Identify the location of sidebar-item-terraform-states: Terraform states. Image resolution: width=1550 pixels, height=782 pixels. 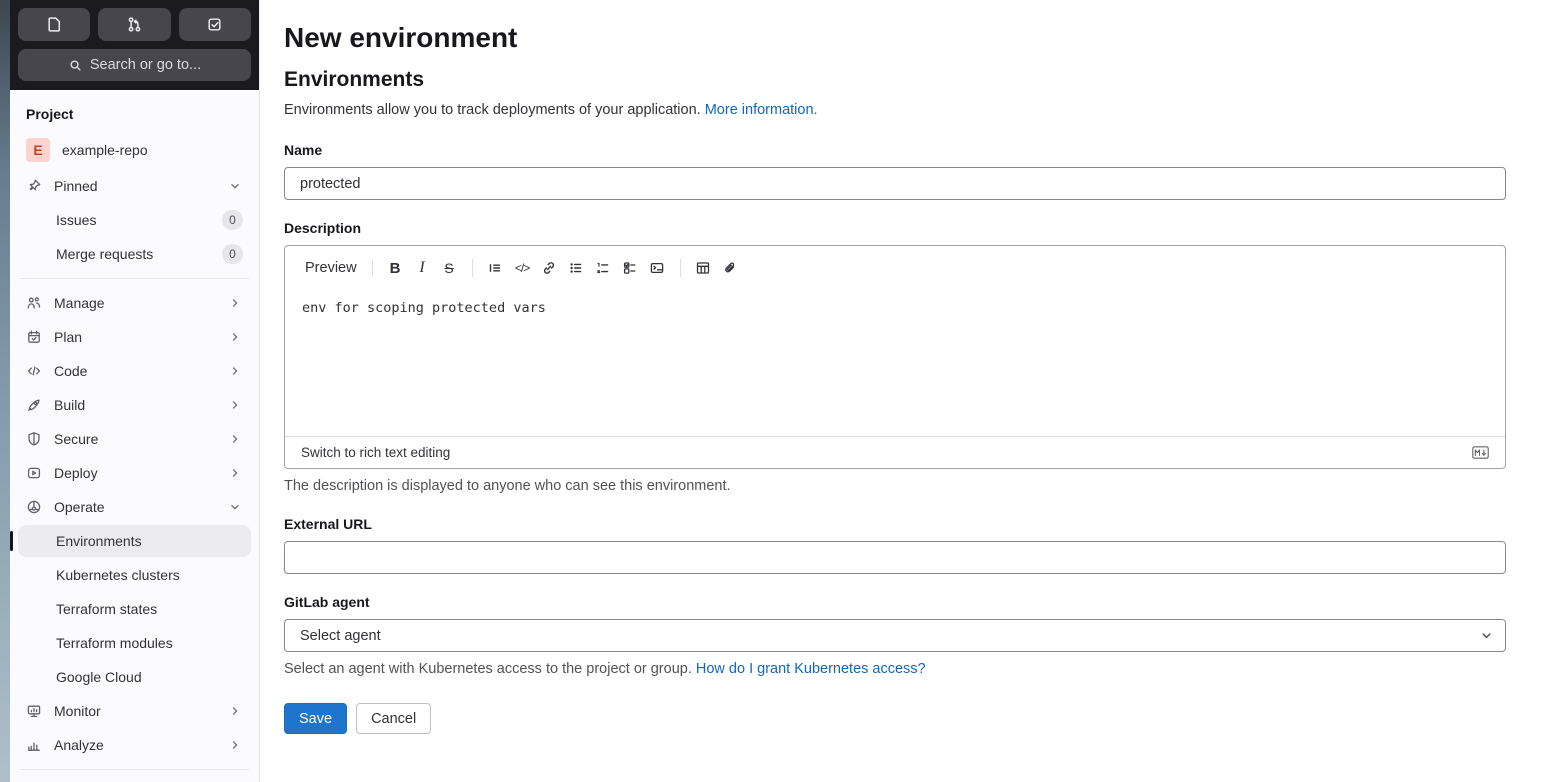
(134, 609).